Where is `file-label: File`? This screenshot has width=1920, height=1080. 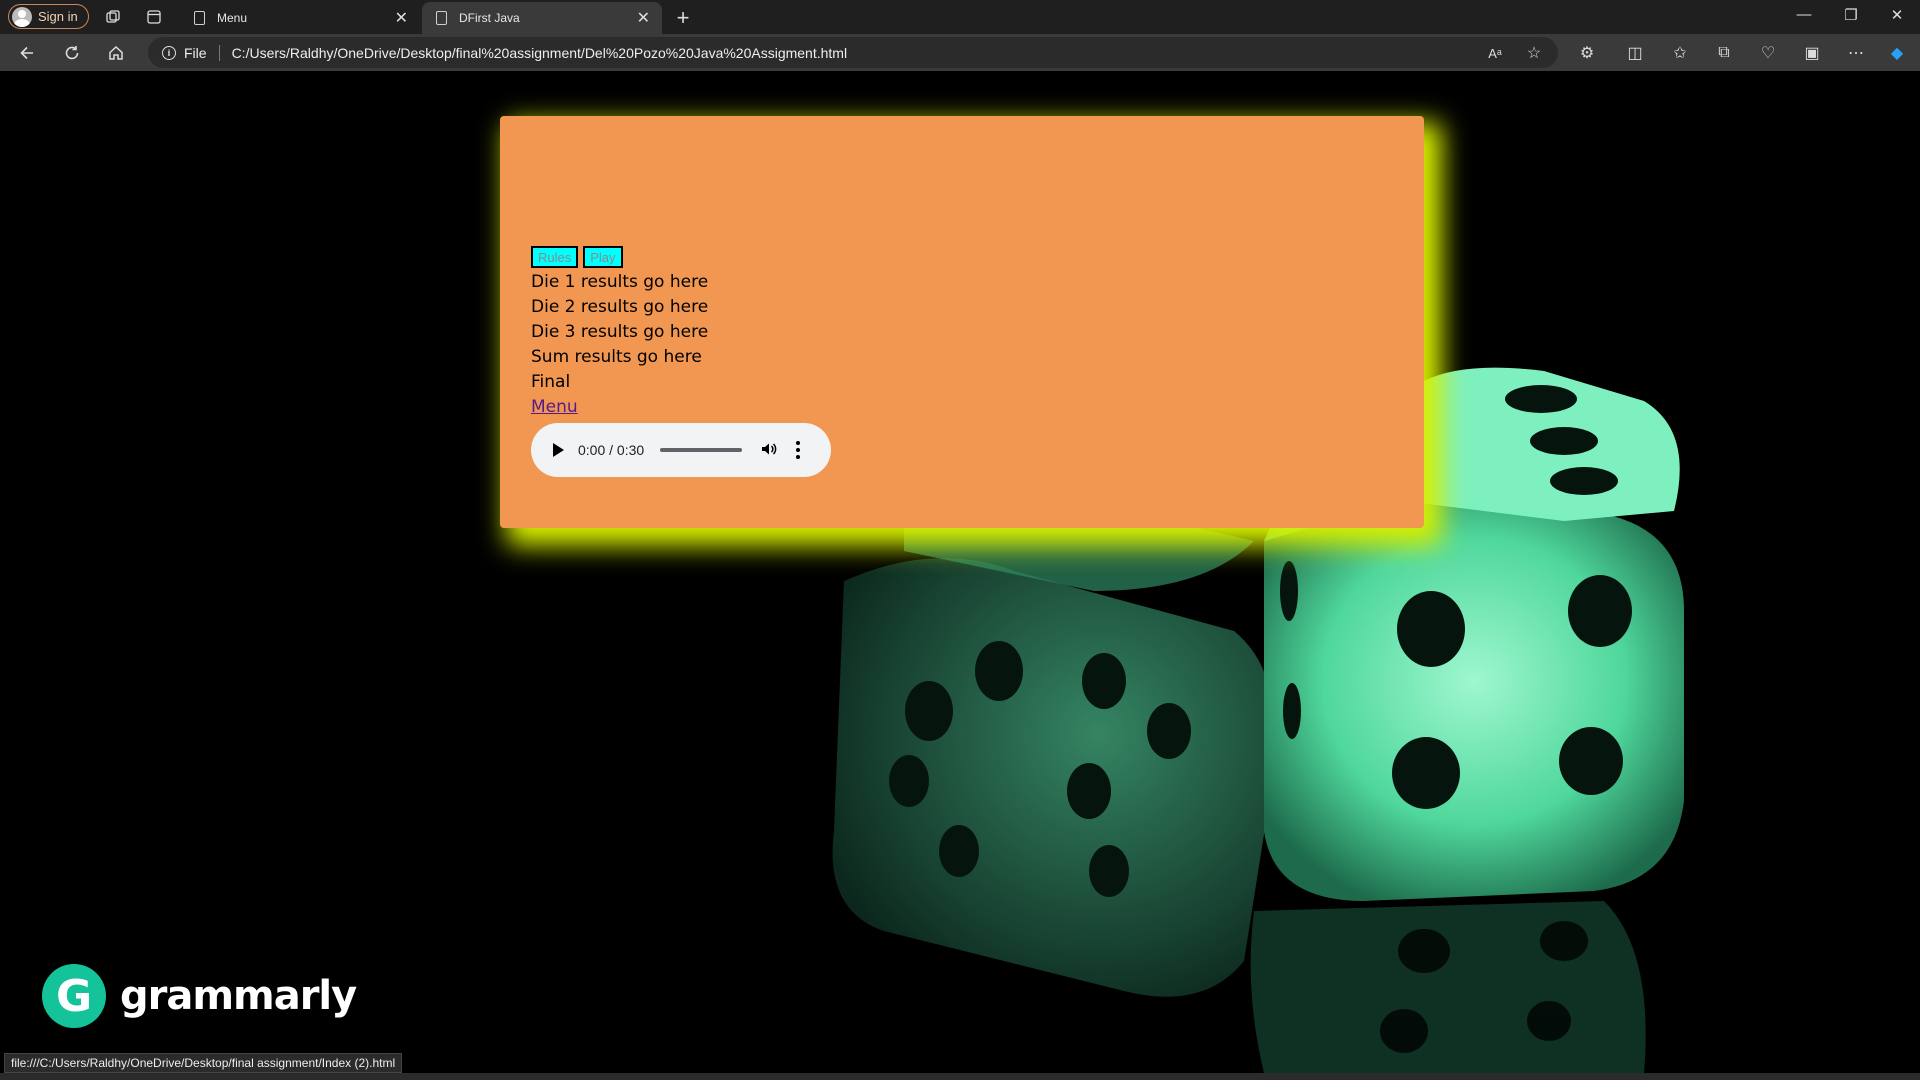
file-label: File is located at coordinates (195, 52).